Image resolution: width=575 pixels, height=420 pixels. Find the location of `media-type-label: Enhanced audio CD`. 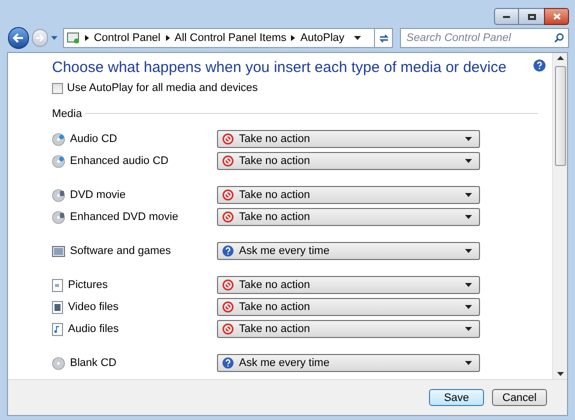

media-type-label: Enhanced audio CD is located at coordinates (119, 161).